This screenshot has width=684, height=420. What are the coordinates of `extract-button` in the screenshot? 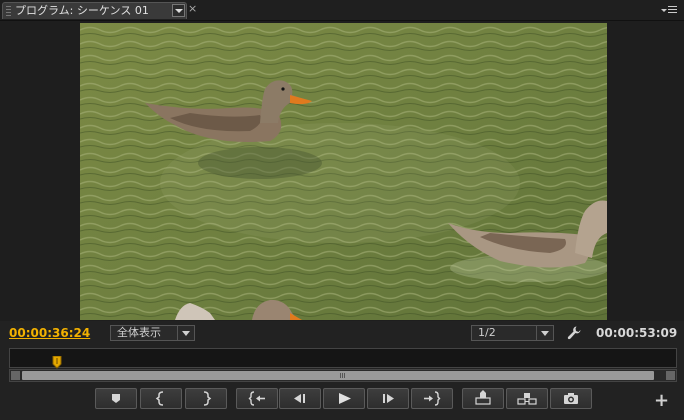 It's located at (527, 398).